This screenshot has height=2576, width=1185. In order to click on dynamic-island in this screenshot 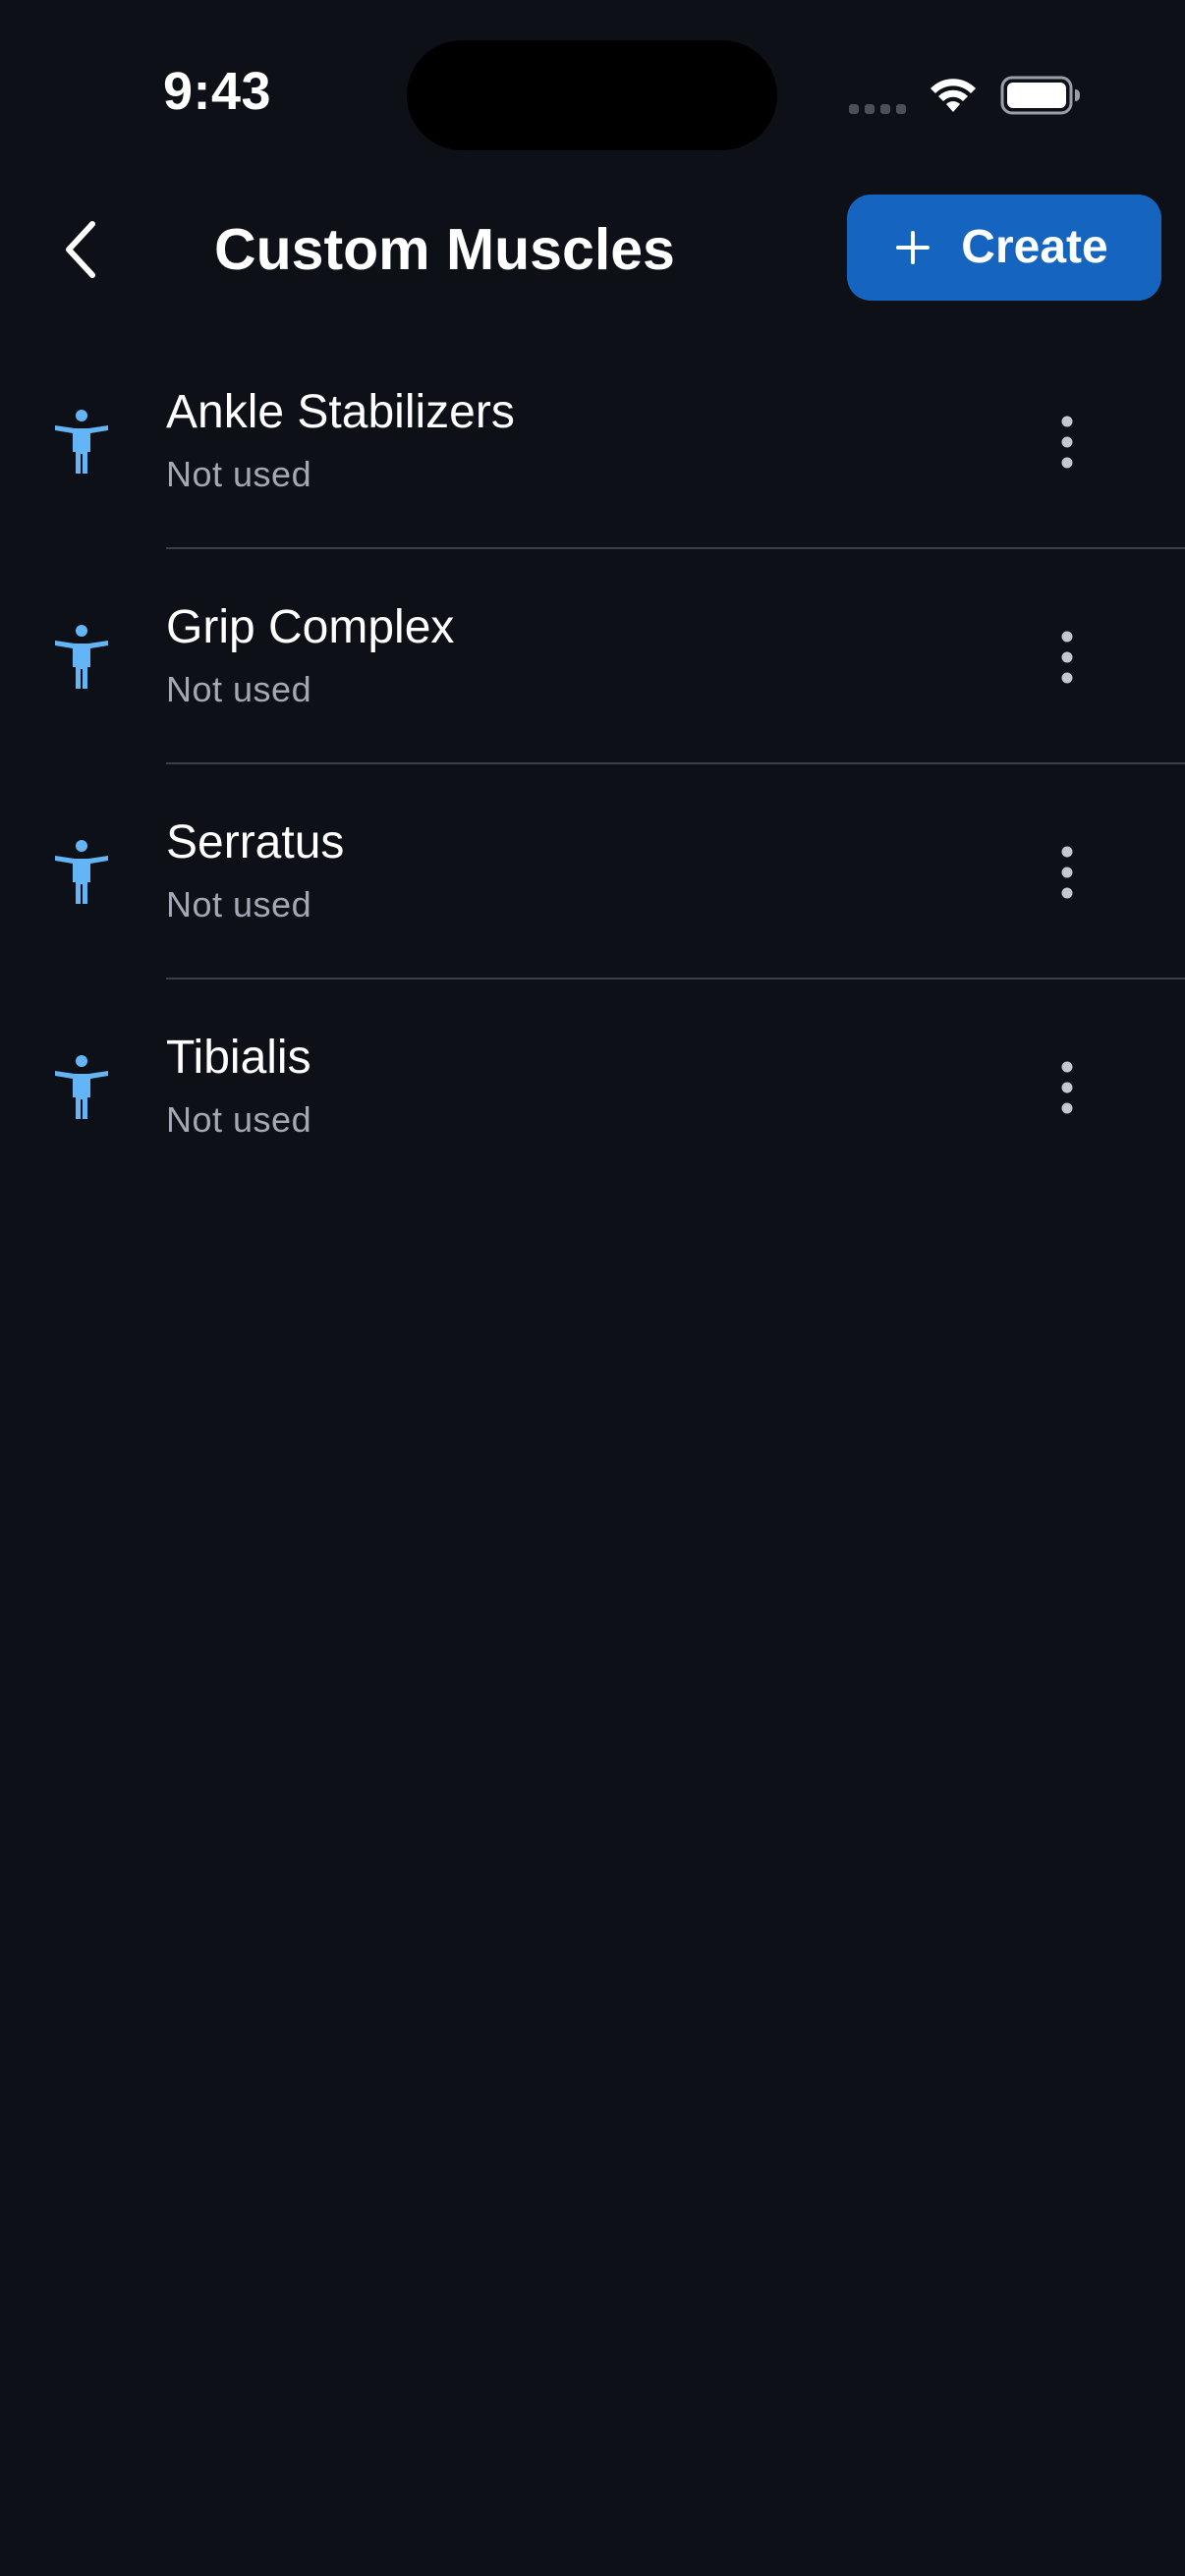, I will do `click(592, 95)`.